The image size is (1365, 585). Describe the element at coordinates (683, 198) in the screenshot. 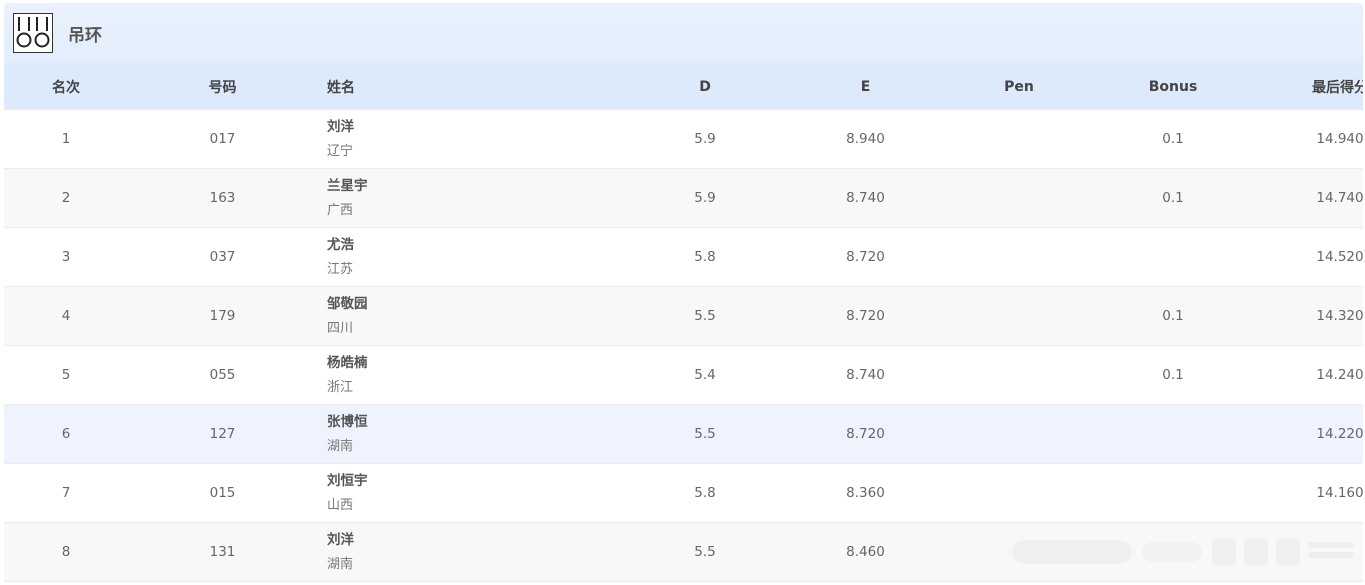

I see `table-row: 2 163 兰星宇 广西 5.9 8.740 0.1 14.740` at that location.